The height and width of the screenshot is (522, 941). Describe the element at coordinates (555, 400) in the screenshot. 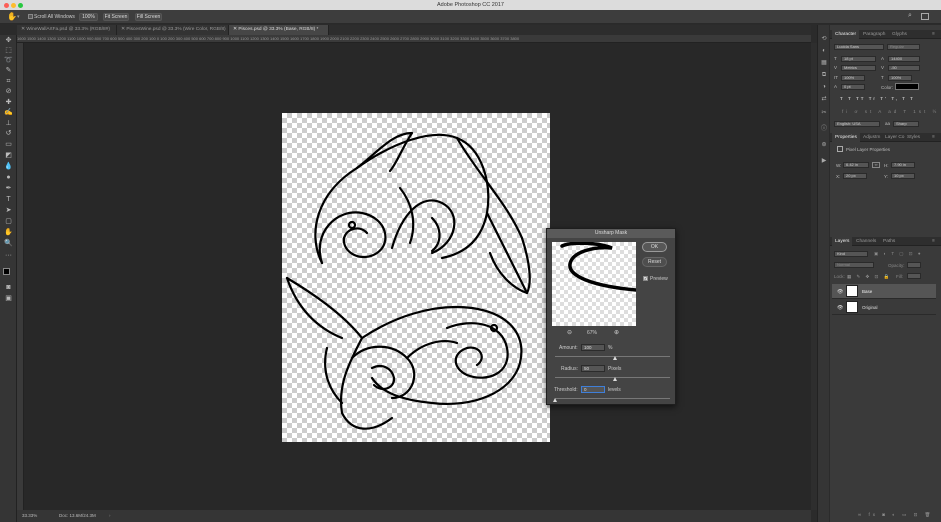

I see `threshold-slider-knob` at that location.